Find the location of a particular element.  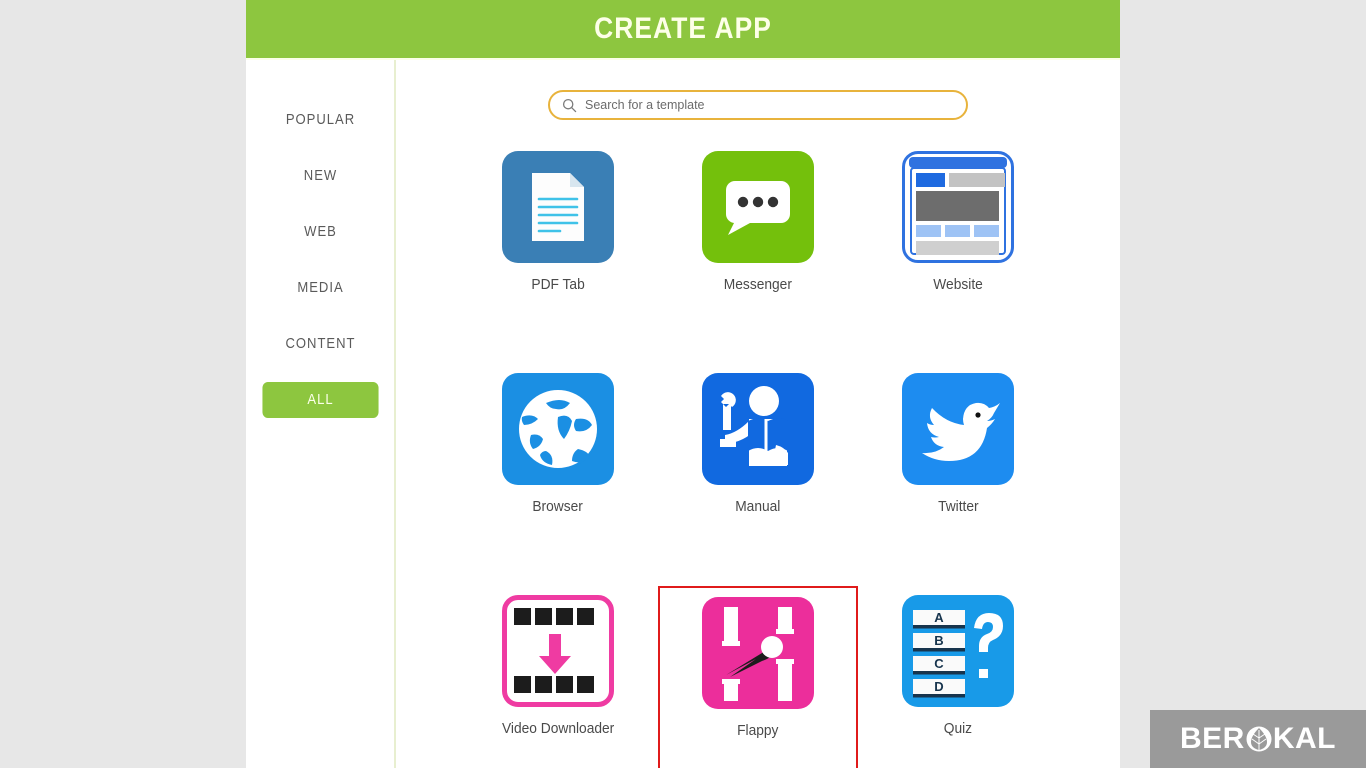

sidebar-item-label: NEW is located at coordinates (320, 176).